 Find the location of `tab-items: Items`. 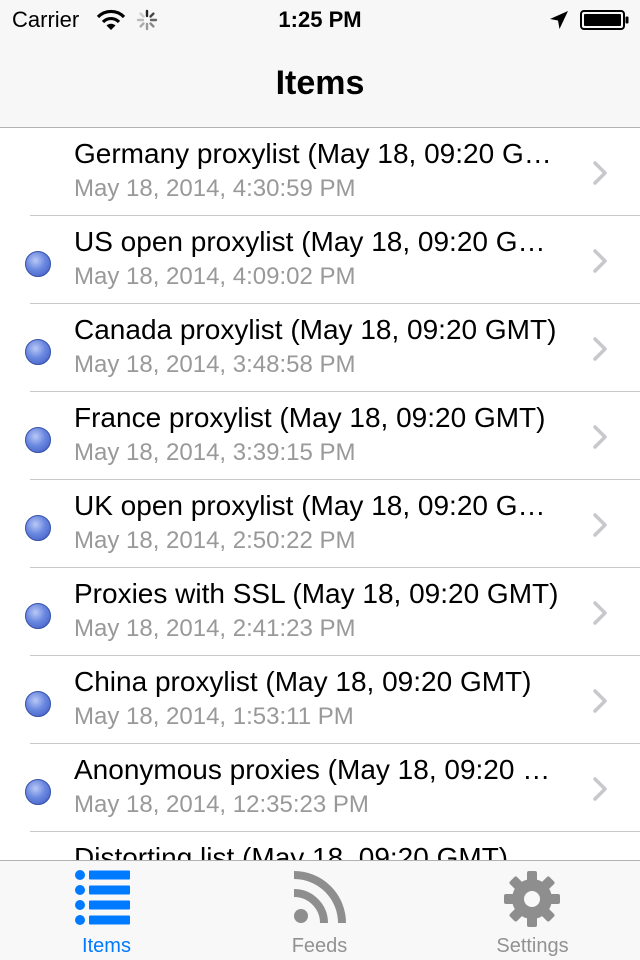

tab-items: Items is located at coordinates (106, 910).